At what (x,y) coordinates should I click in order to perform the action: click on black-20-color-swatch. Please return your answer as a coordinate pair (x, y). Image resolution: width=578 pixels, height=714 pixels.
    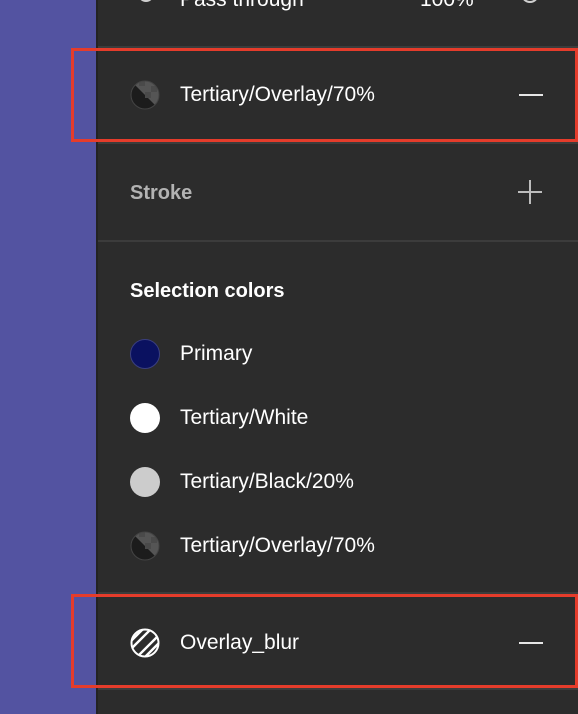
    Looking at the image, I should click on (145, 482).